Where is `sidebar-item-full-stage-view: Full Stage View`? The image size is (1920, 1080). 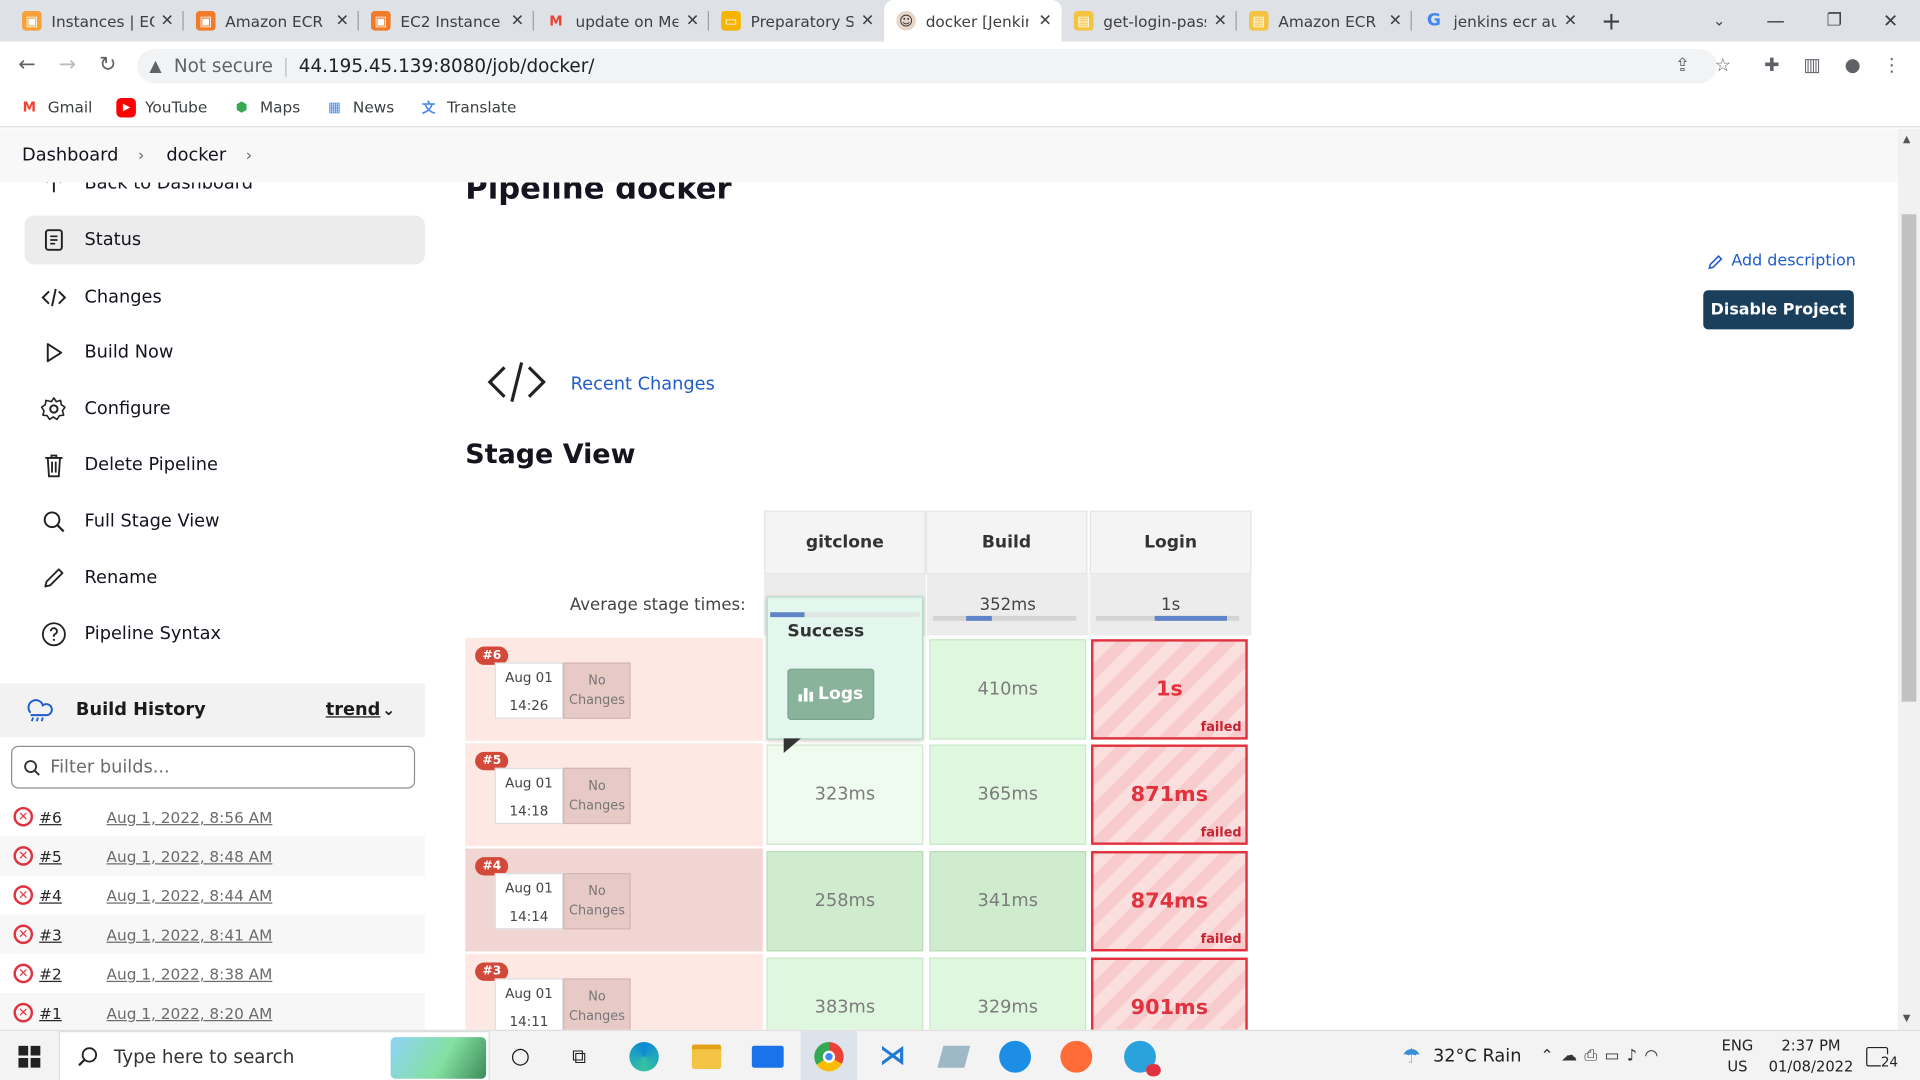
sidebar-item-full-stage-view: Full Stage View is located at coordinates (224, 521).